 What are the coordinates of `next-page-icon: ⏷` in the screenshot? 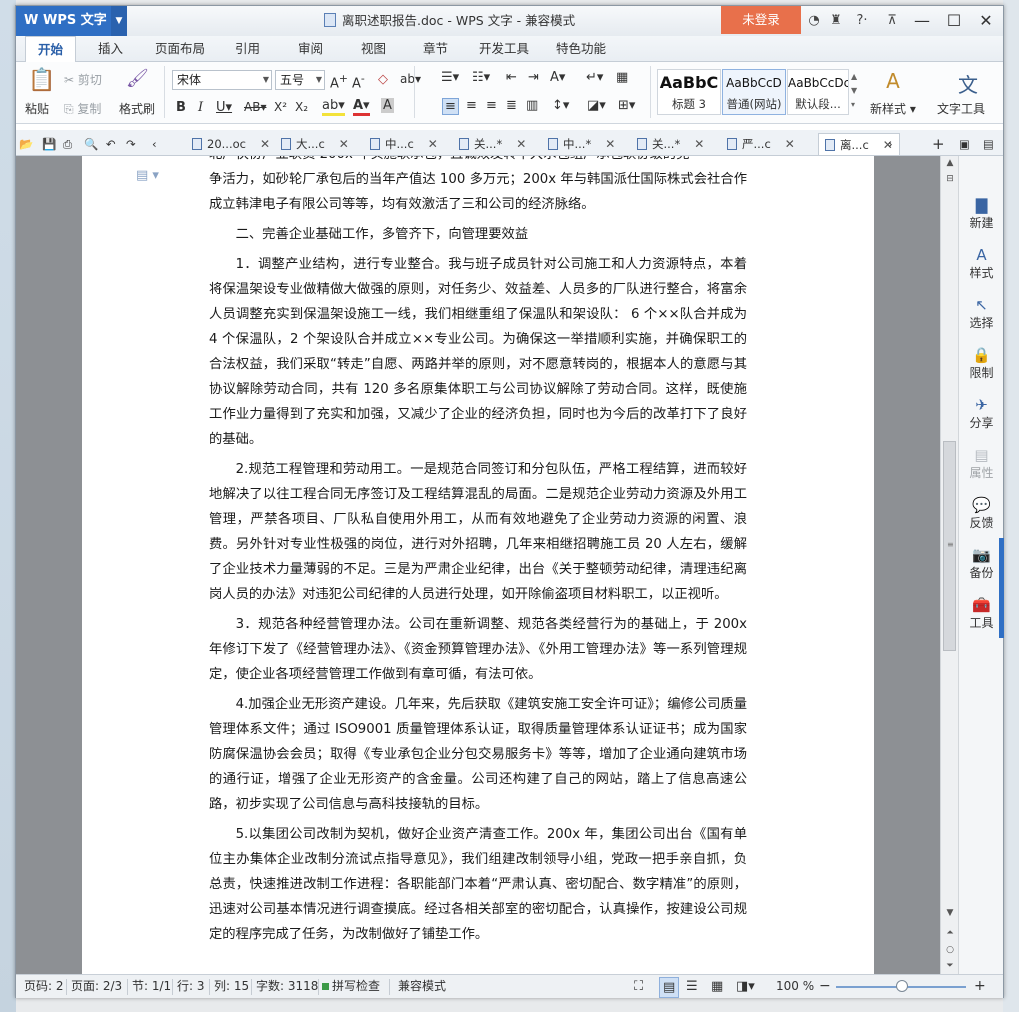 It's located at (950, 966).